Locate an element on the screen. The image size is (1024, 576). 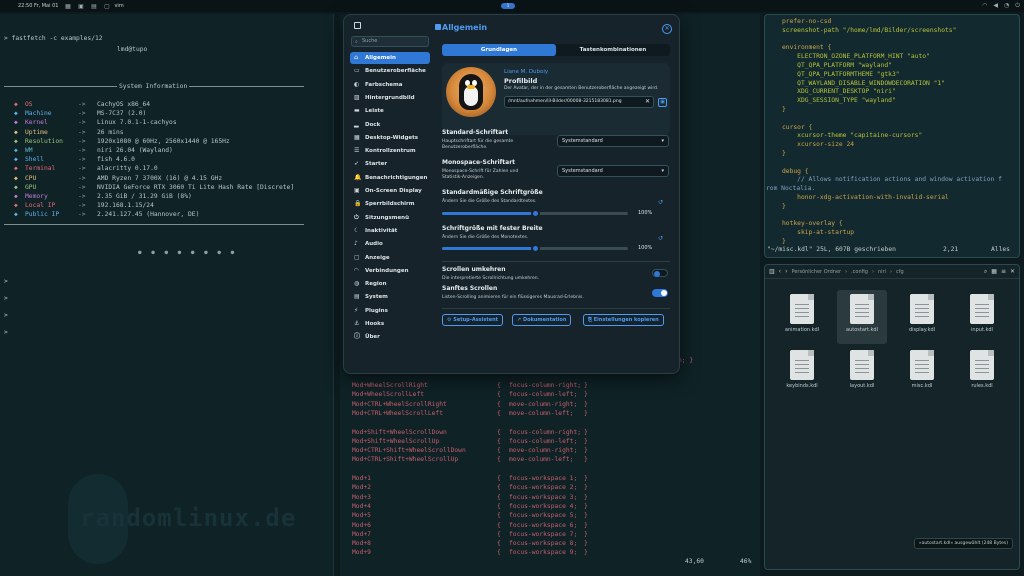
sidebar-item-verbindungen: ◠ Verbindungen is located at coordinates (390, 271).